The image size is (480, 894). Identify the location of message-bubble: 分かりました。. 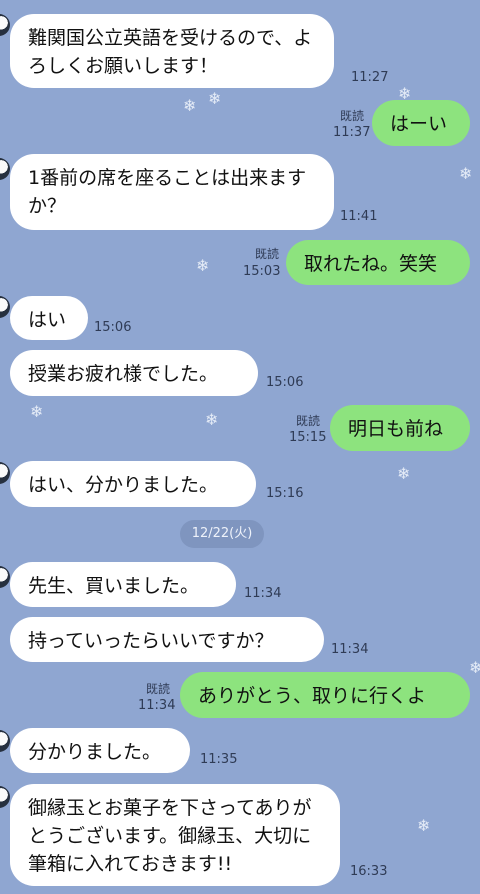
(100, 750).